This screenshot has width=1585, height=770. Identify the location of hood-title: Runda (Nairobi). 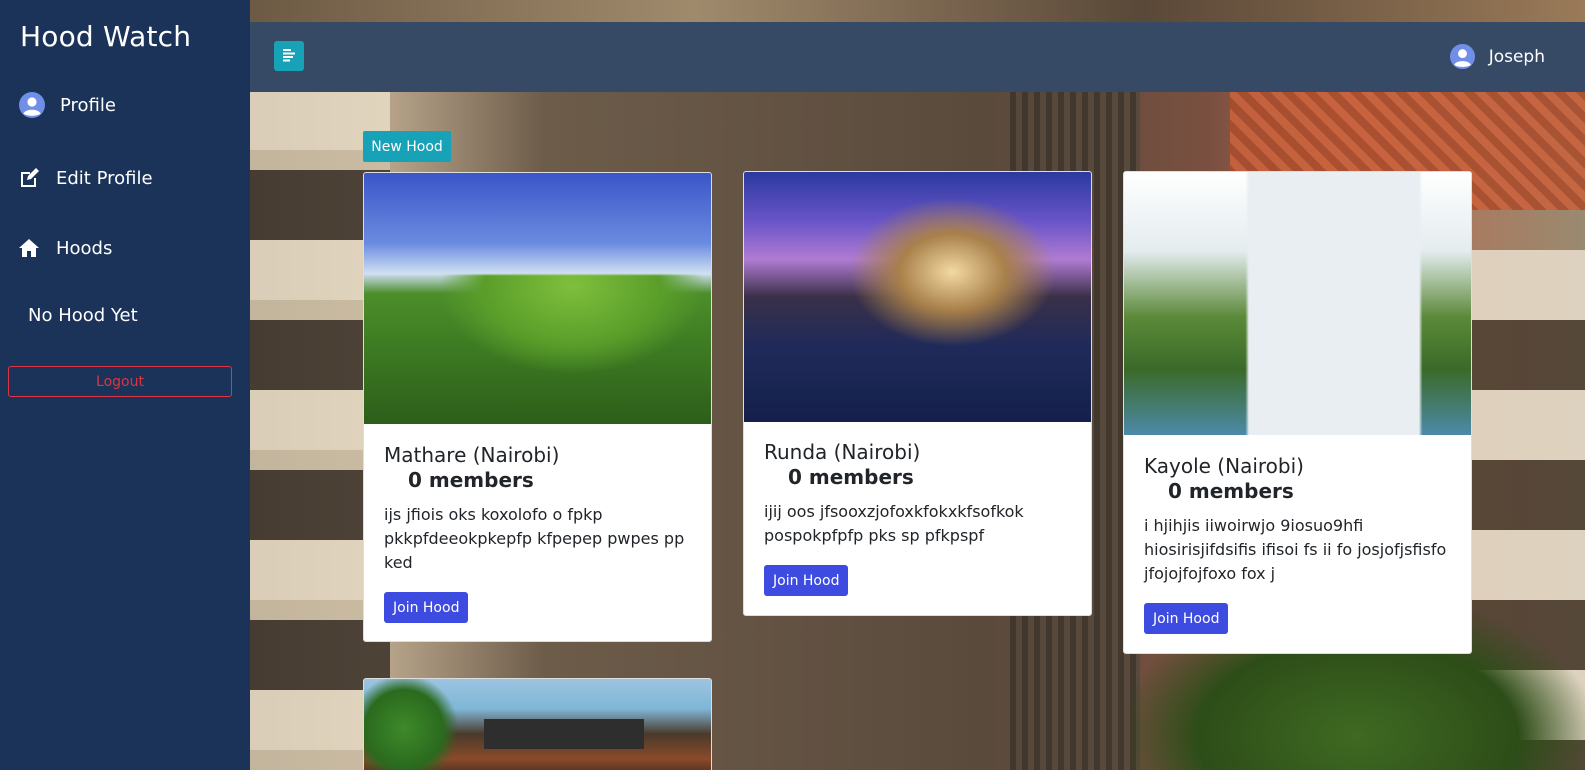
(842, 452).